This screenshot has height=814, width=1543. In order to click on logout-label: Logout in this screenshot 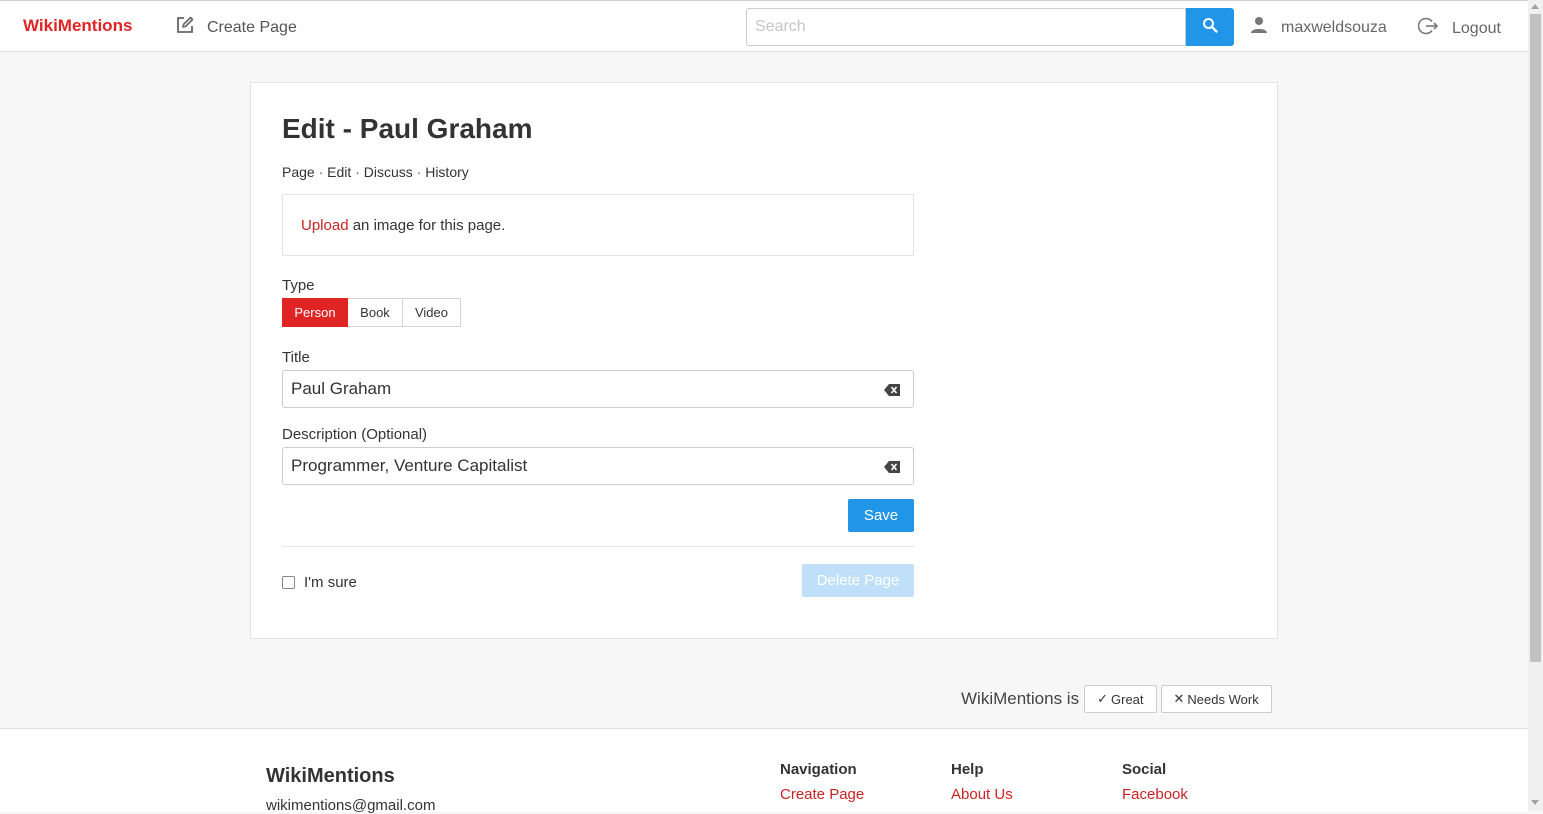, I will do `click(1476, 28)`.